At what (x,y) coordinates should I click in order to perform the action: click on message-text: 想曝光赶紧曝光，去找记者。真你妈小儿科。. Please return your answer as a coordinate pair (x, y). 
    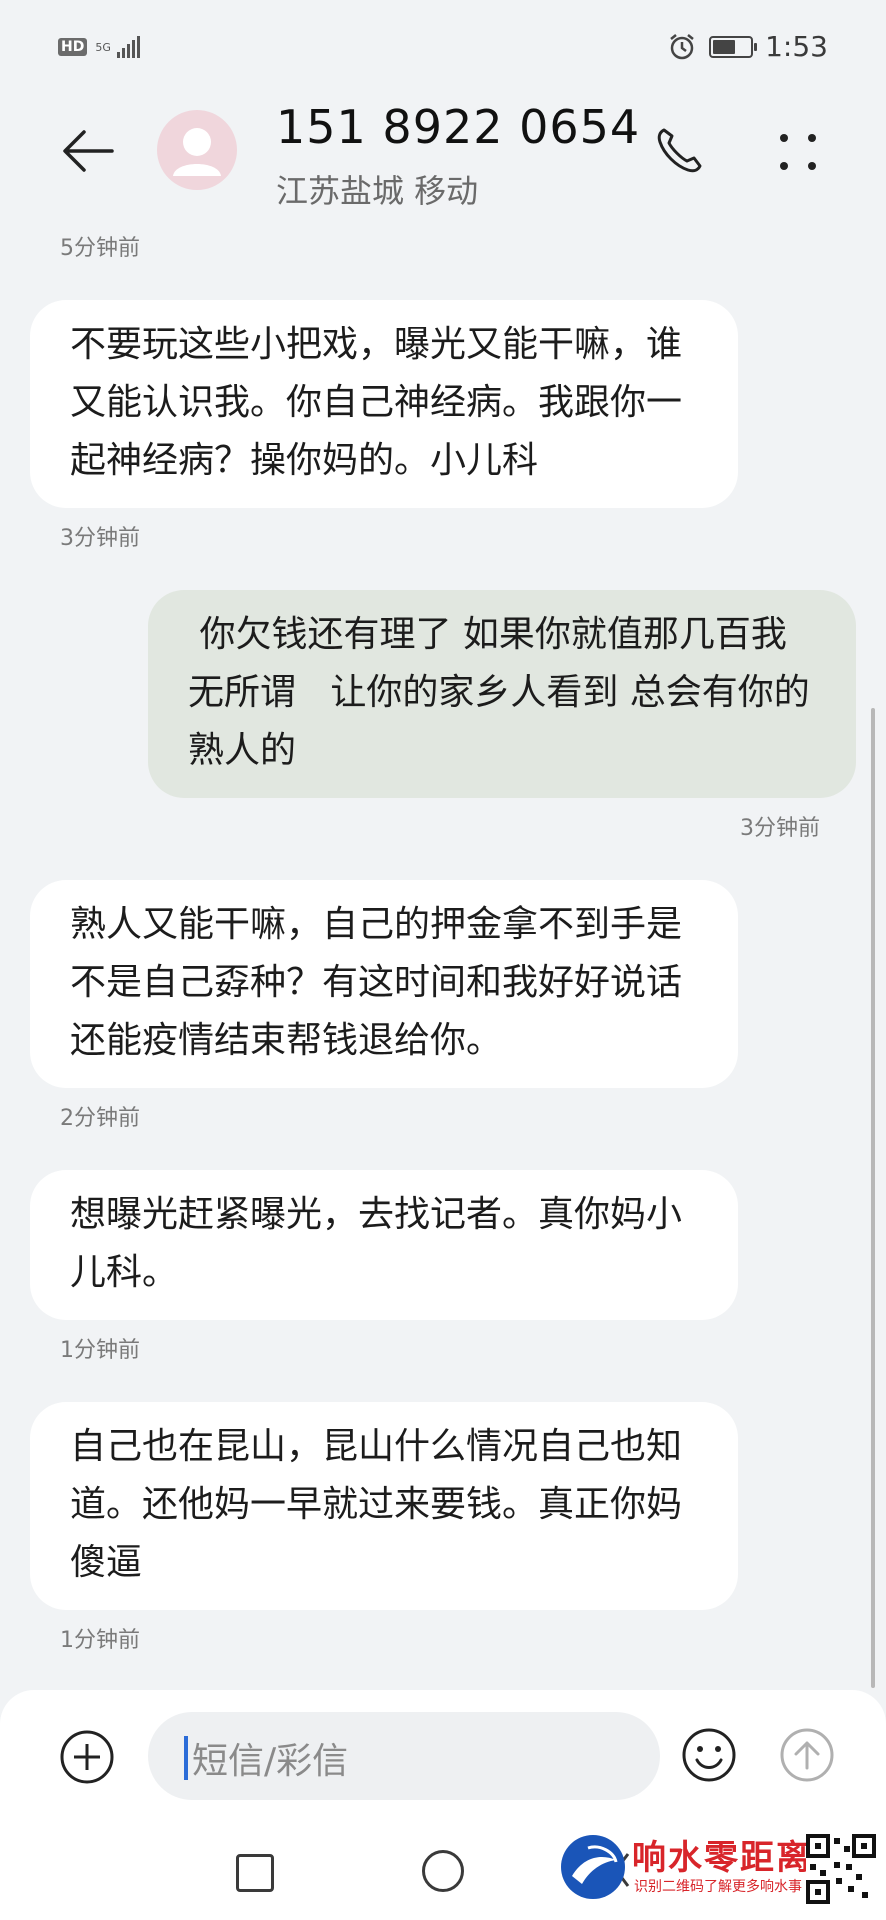
    Looking at the image, I should click on (376, 1243).